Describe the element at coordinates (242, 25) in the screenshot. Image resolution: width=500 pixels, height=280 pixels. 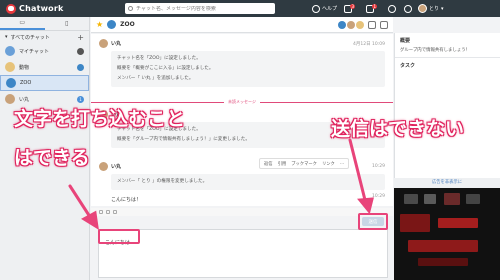
I see `chat-room-header: ★ ZOO` at that location.